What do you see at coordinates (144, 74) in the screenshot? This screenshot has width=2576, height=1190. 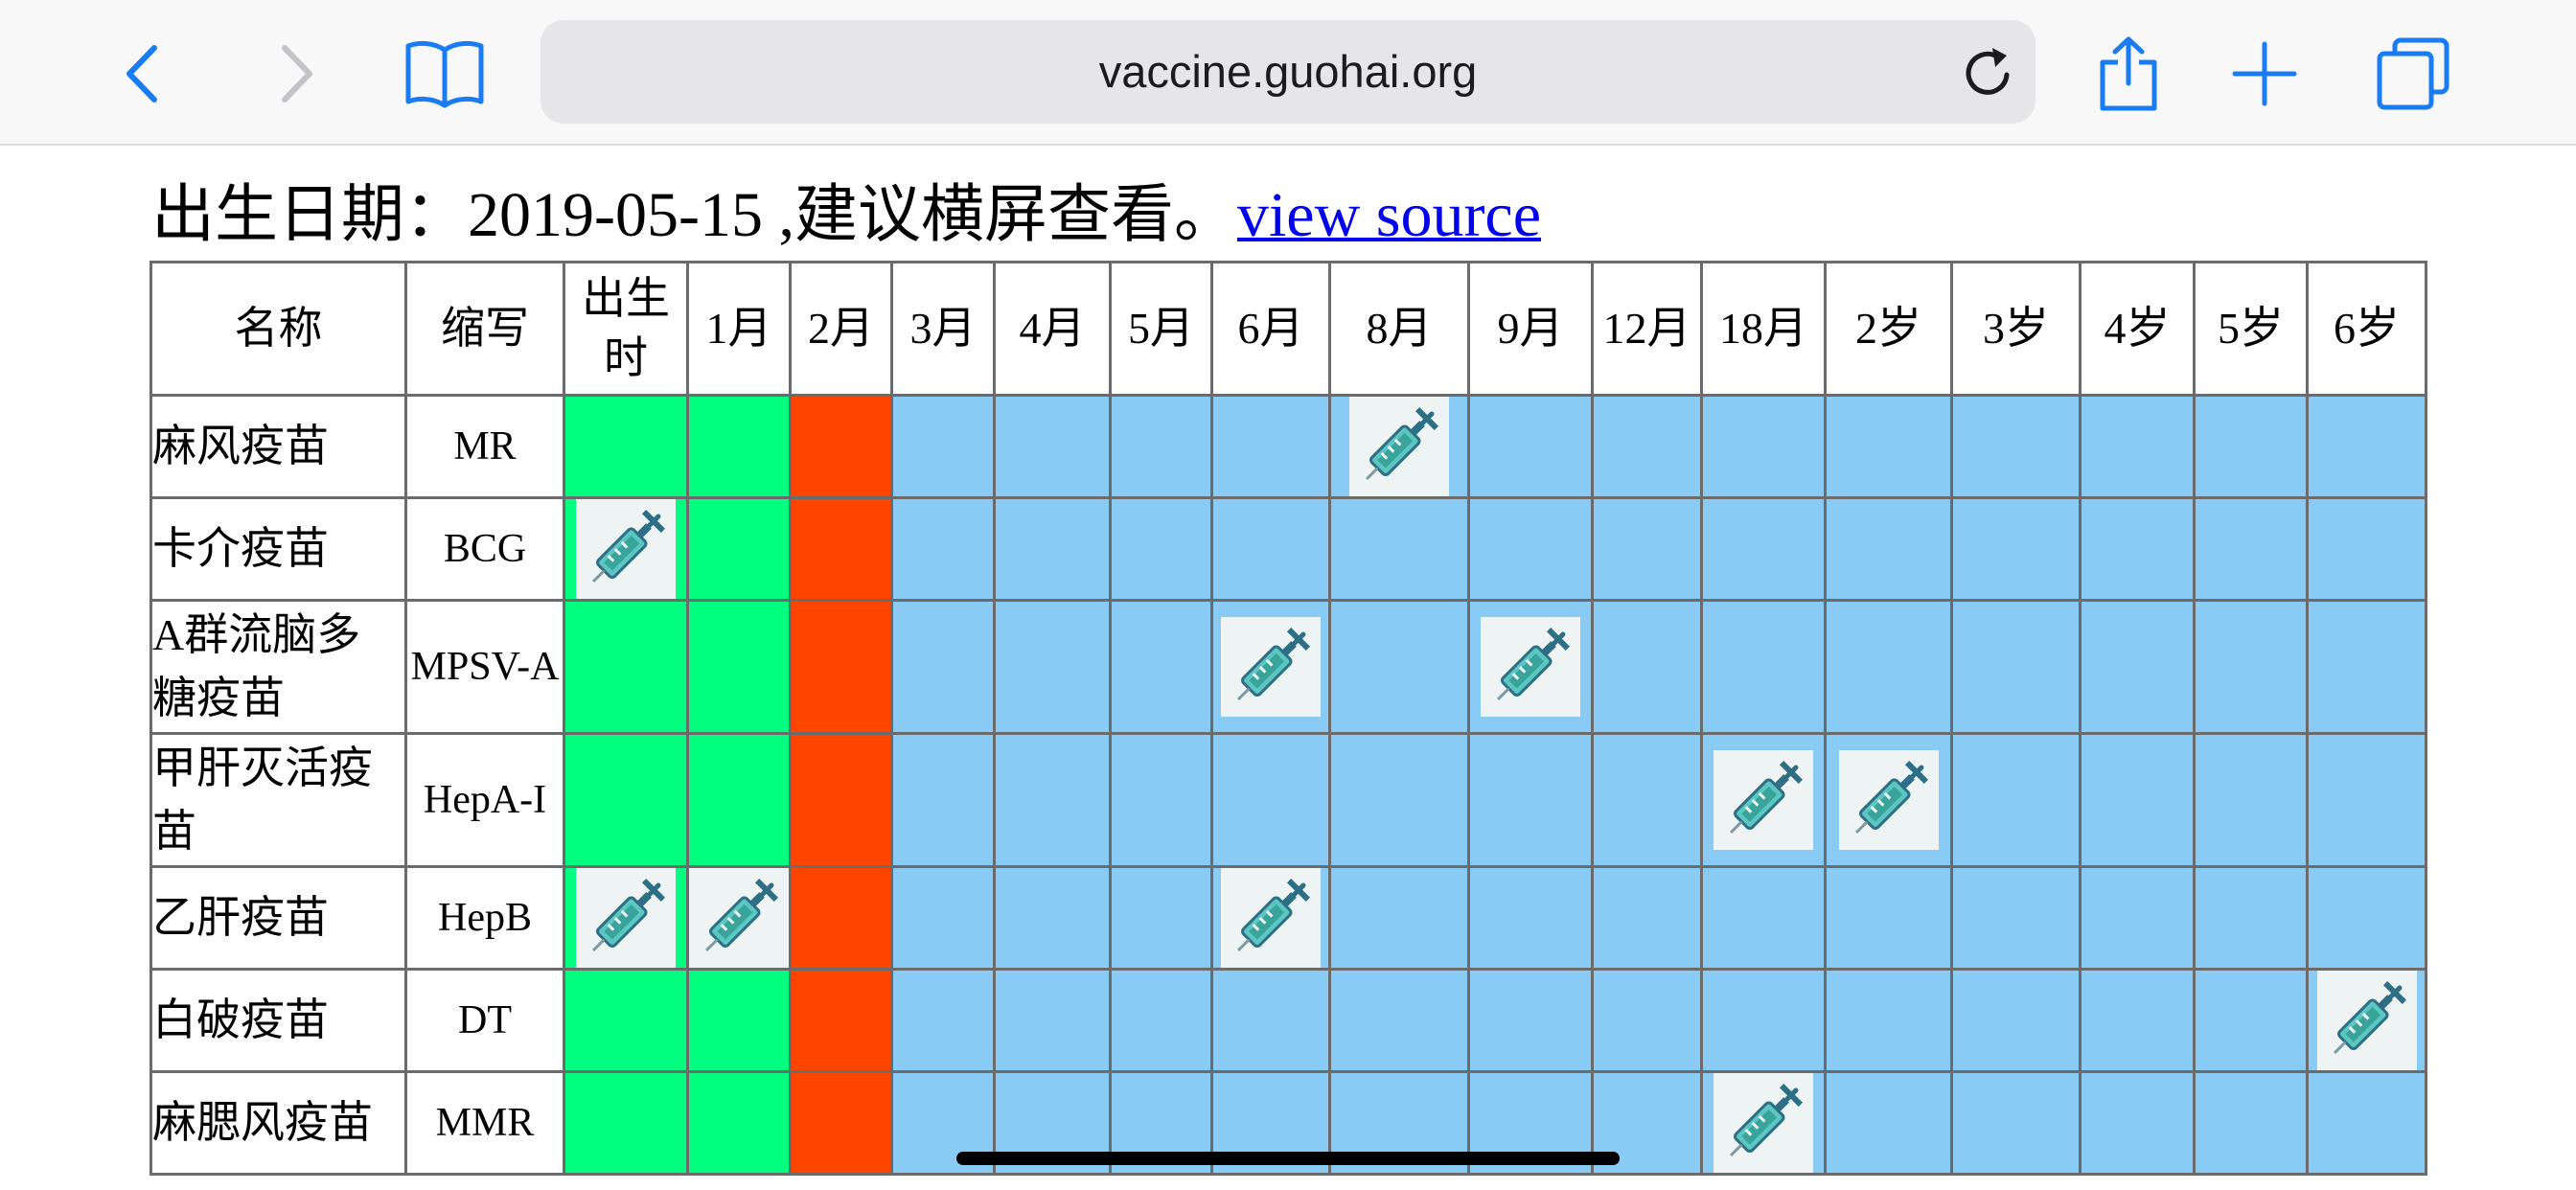 I see `back-button` at bounding box center [144, 74].